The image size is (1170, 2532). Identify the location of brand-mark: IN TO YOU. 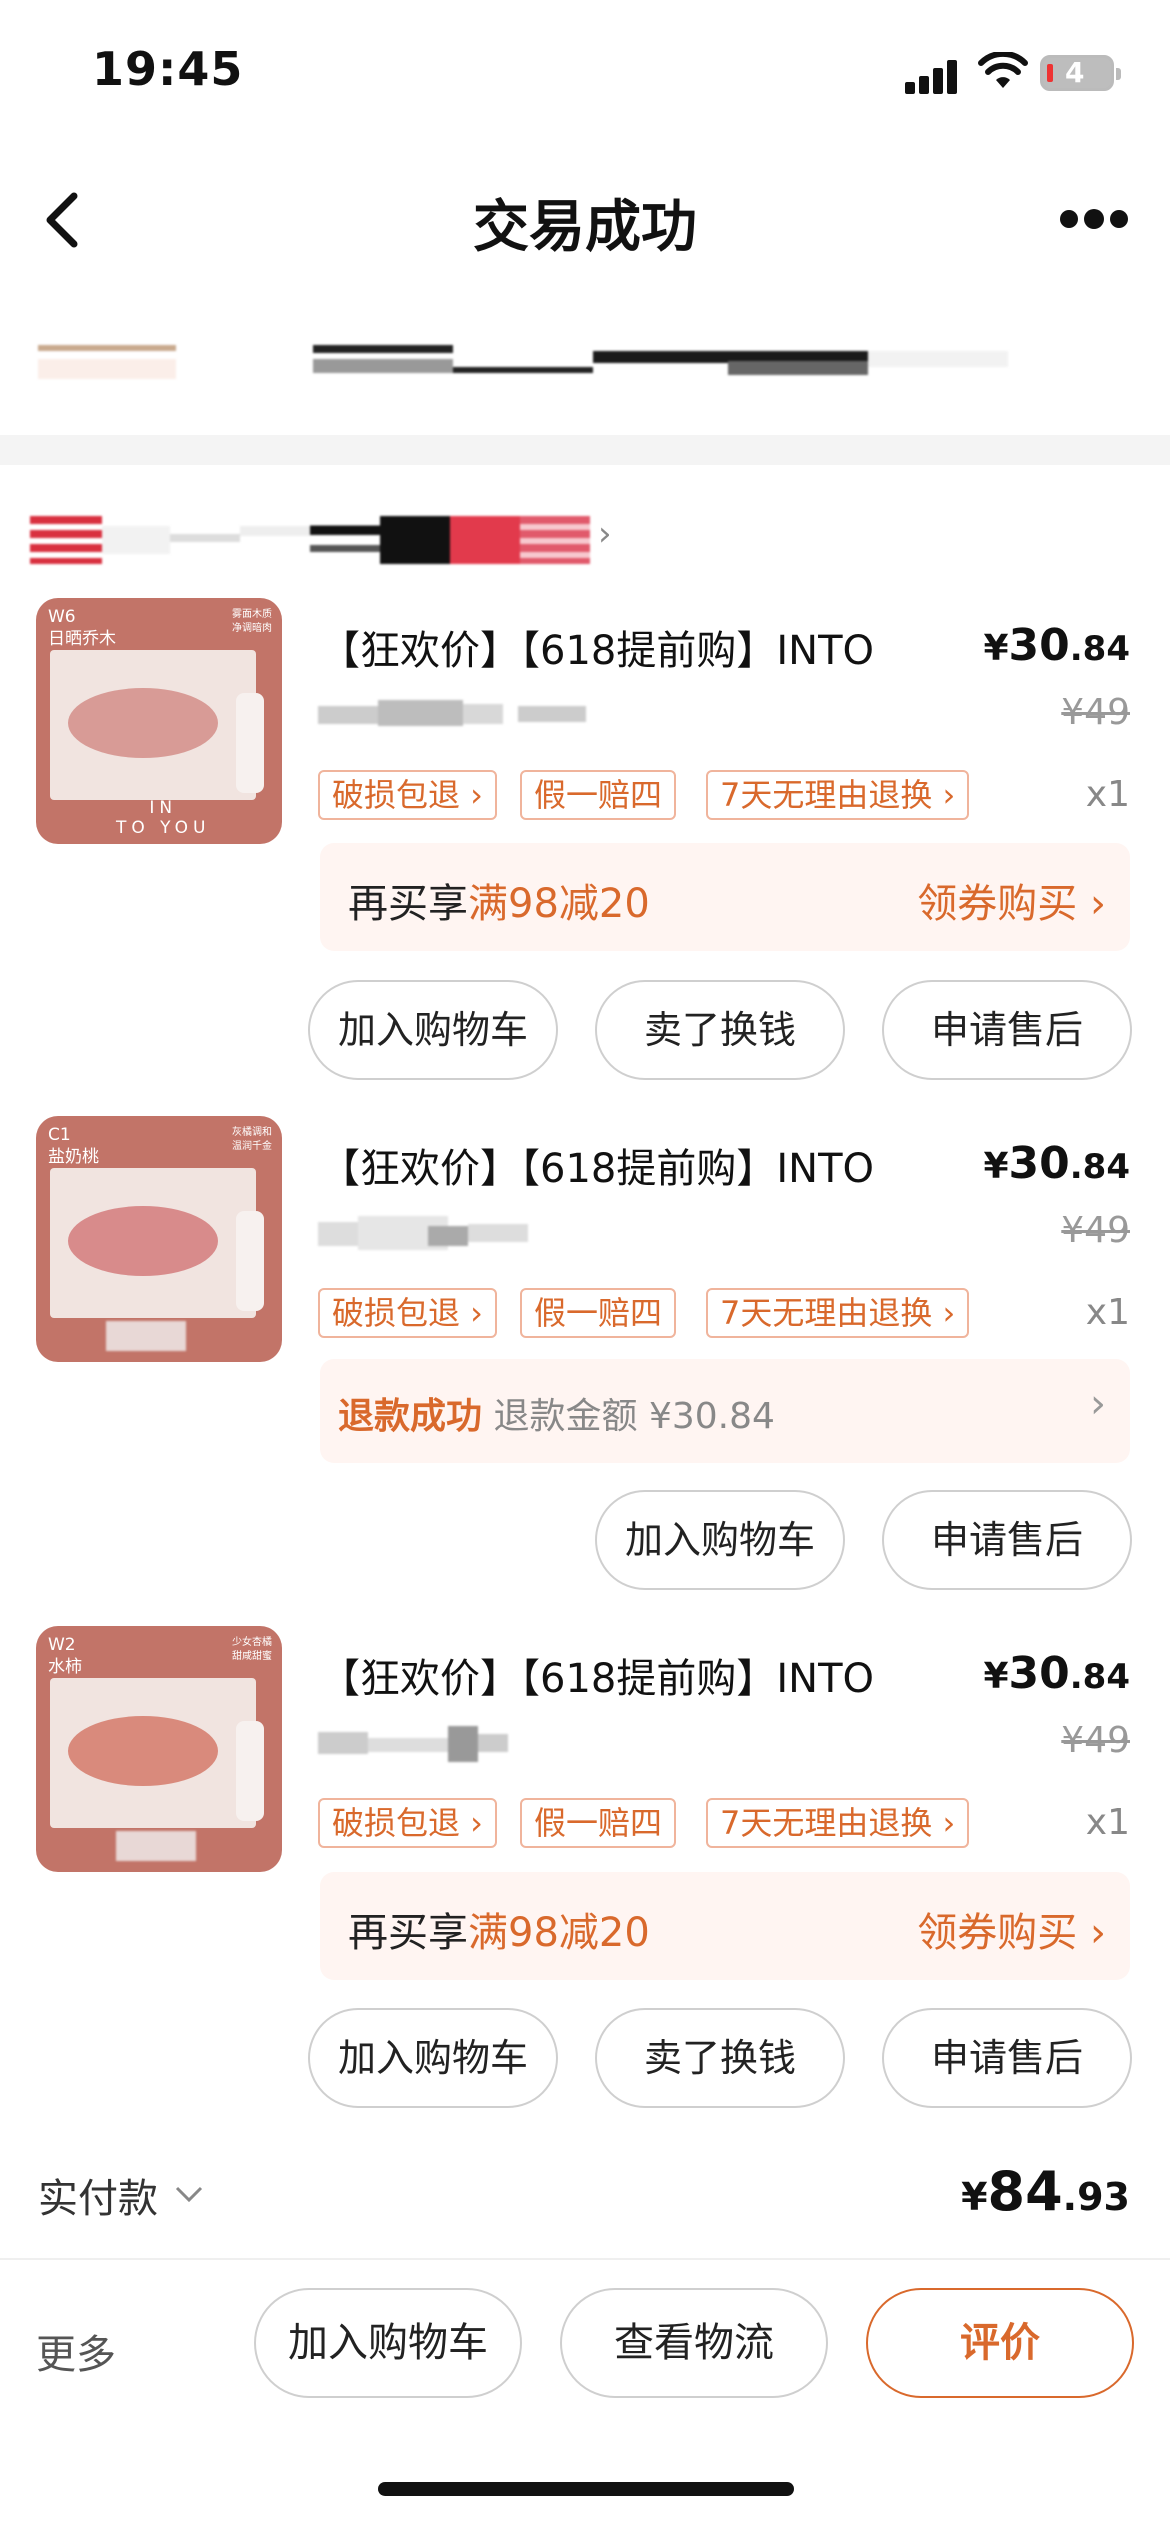
(163, 818).